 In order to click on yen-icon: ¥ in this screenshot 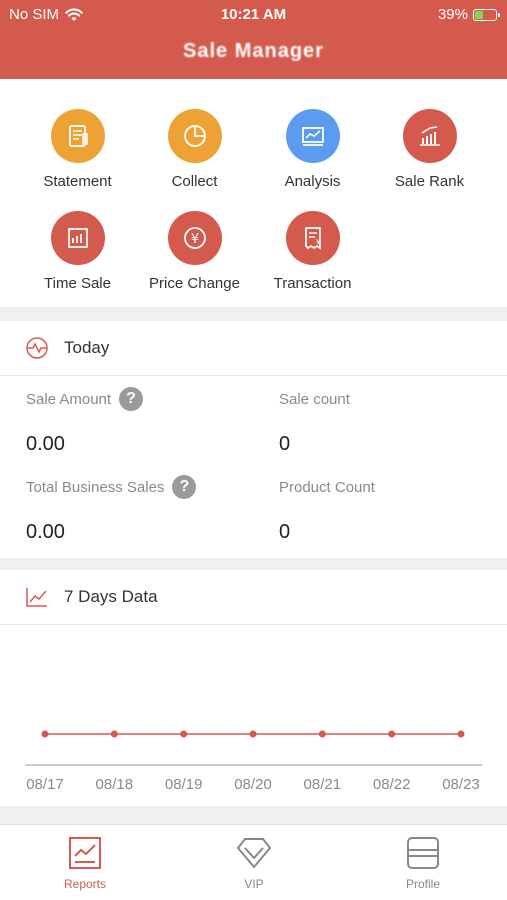, I will do `click(194, 238)`.